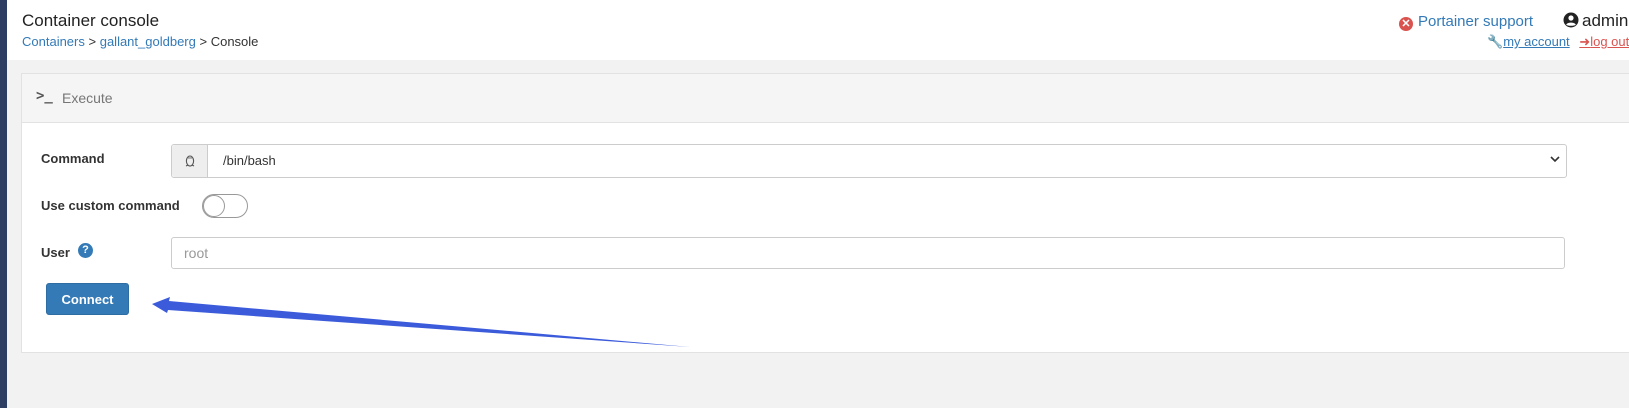 The image size is (1629, 408). Describe the element at coordinates (1555, 160) in the screenshot. I see `chevron-down-icon` at that location.